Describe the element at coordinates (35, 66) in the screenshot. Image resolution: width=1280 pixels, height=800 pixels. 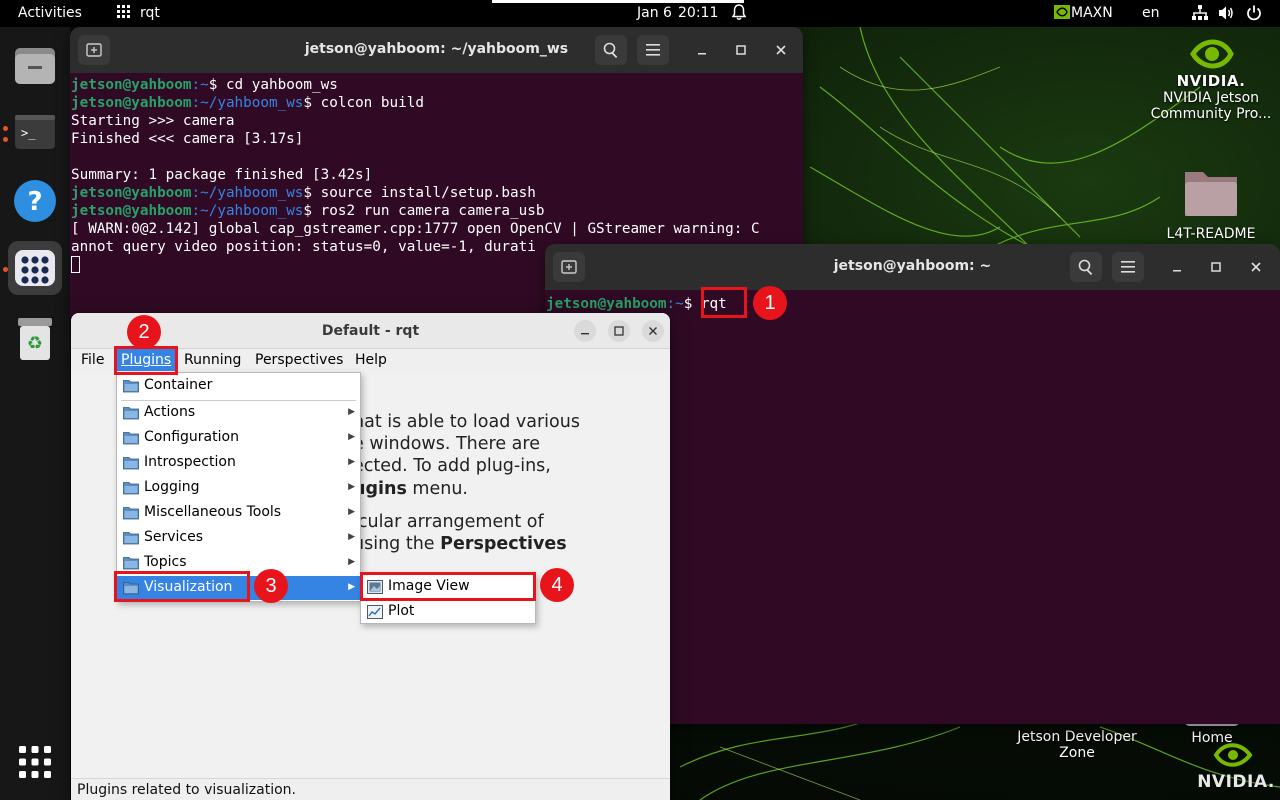
I see `files-app-icon` at that location.